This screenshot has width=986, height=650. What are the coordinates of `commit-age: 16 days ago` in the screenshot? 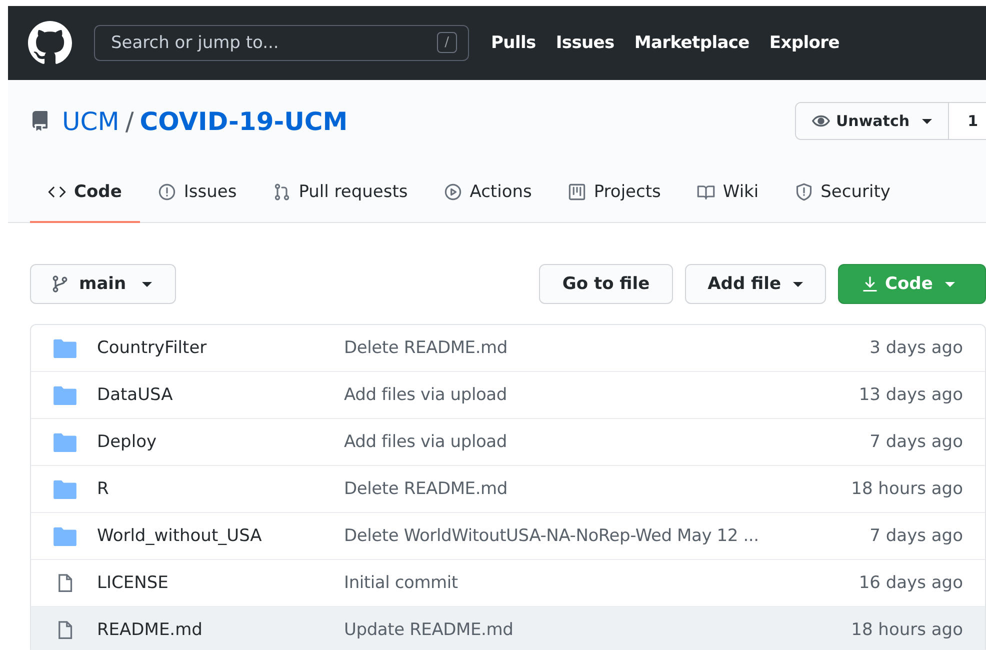 It's located at (910, 583).